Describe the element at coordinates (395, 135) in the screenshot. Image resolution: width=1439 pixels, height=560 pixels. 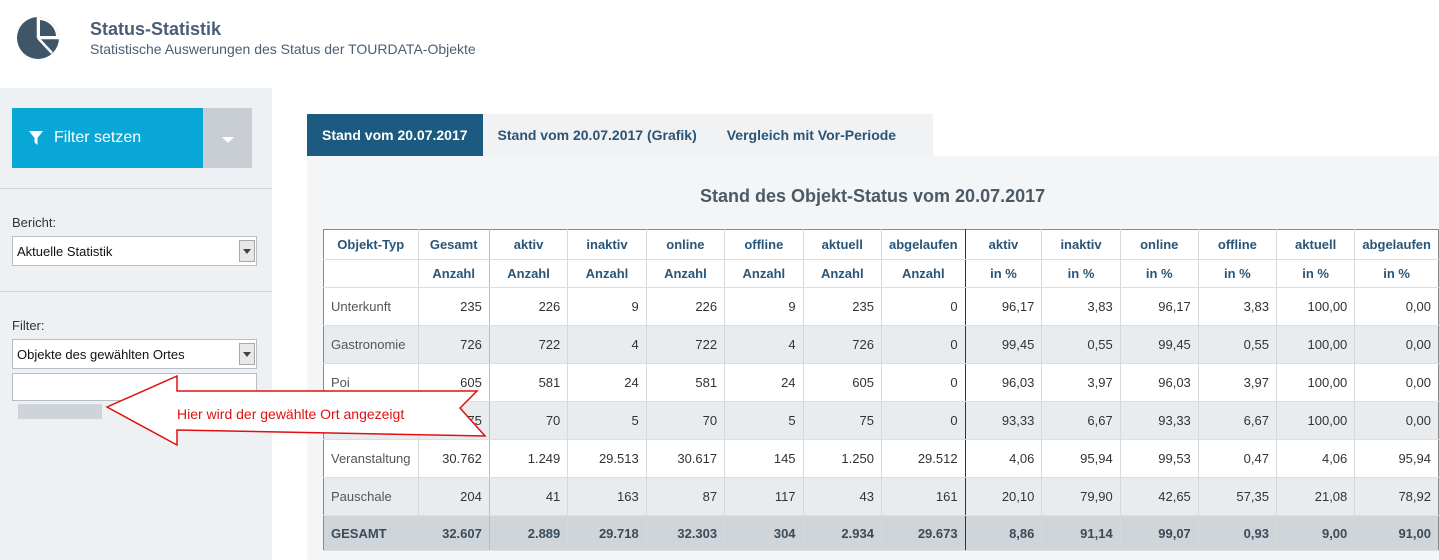
I see `tab-stand: Stand vom 20.07.2017` at that location.